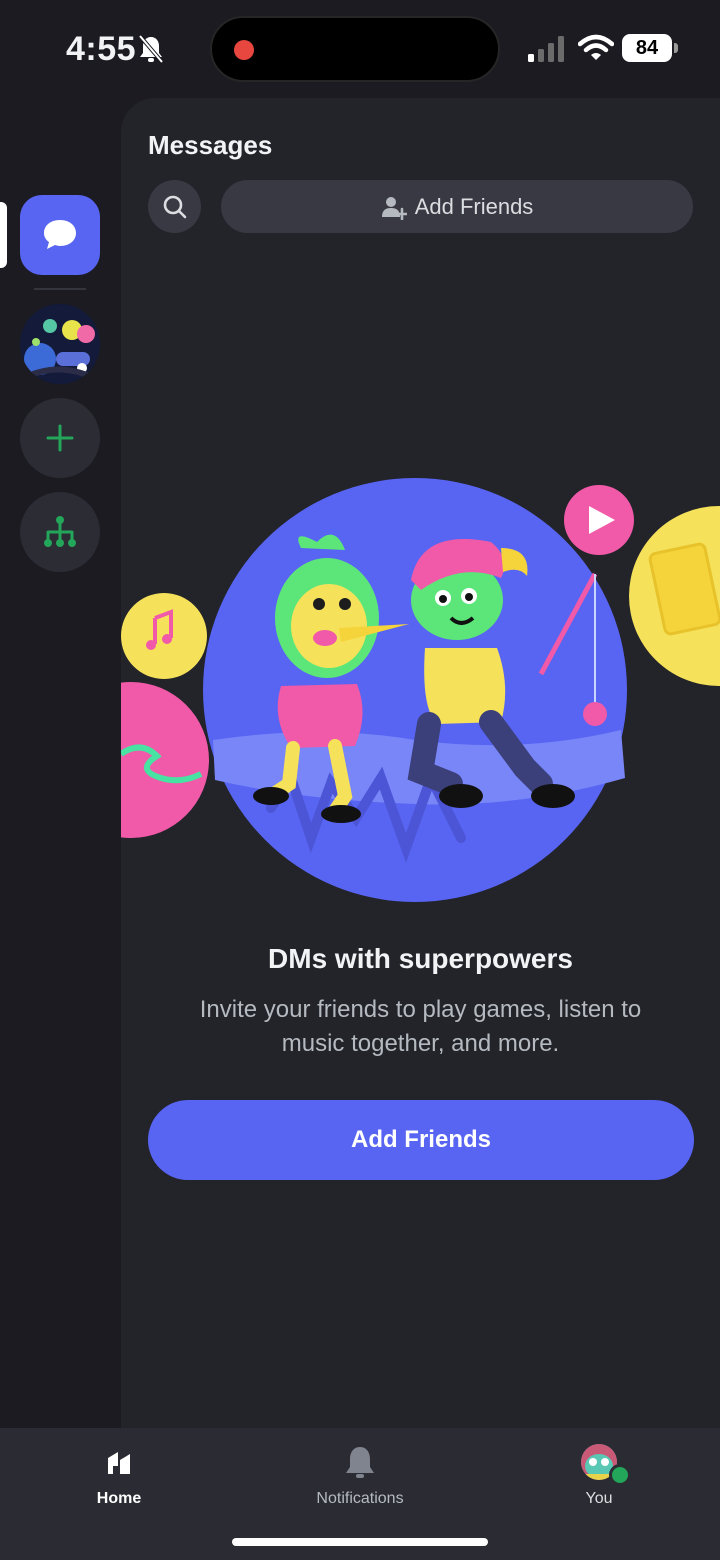  I want to click on battery-tip, so click(676, 48).